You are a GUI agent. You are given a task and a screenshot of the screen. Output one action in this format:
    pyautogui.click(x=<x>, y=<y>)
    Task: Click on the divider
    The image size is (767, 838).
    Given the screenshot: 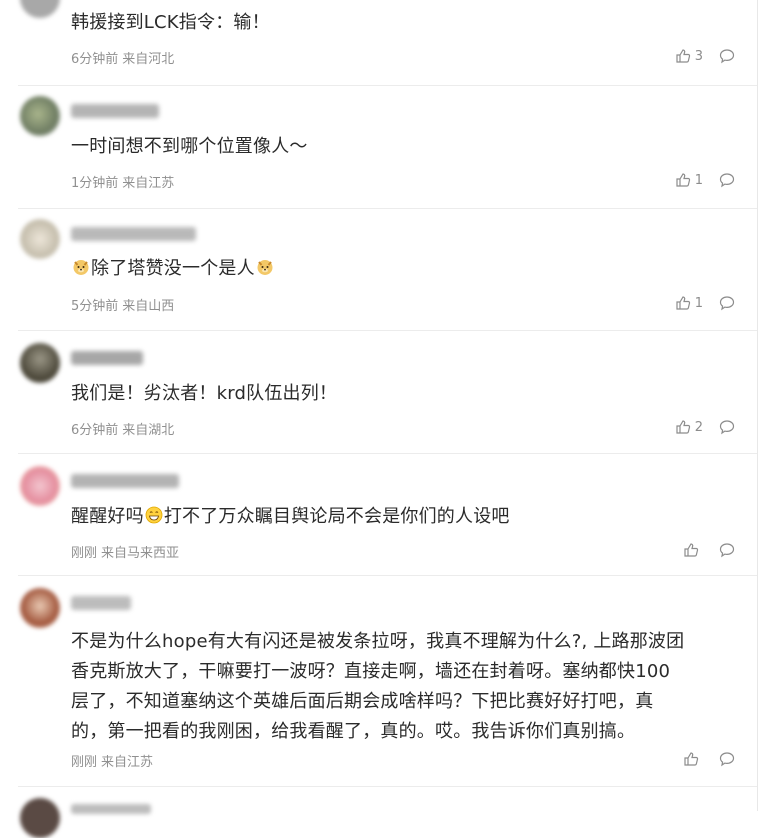 What is the action you would take?
    pyautogui.click(x=387, y=786)
    